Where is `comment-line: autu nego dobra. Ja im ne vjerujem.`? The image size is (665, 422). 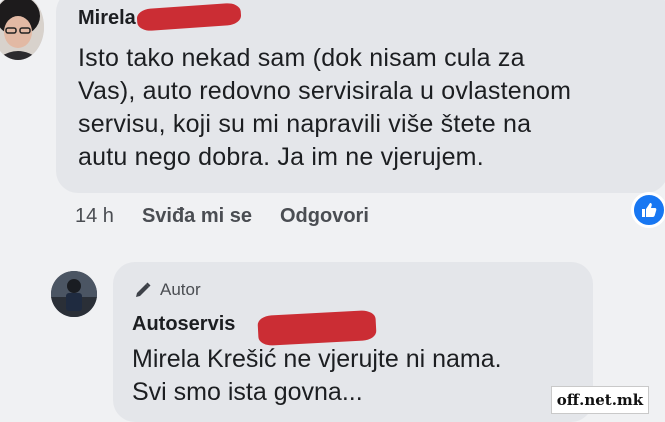 comment-line: autu nego dobra. Ja im ne vjerujem. is located at coordinates (281, 157).